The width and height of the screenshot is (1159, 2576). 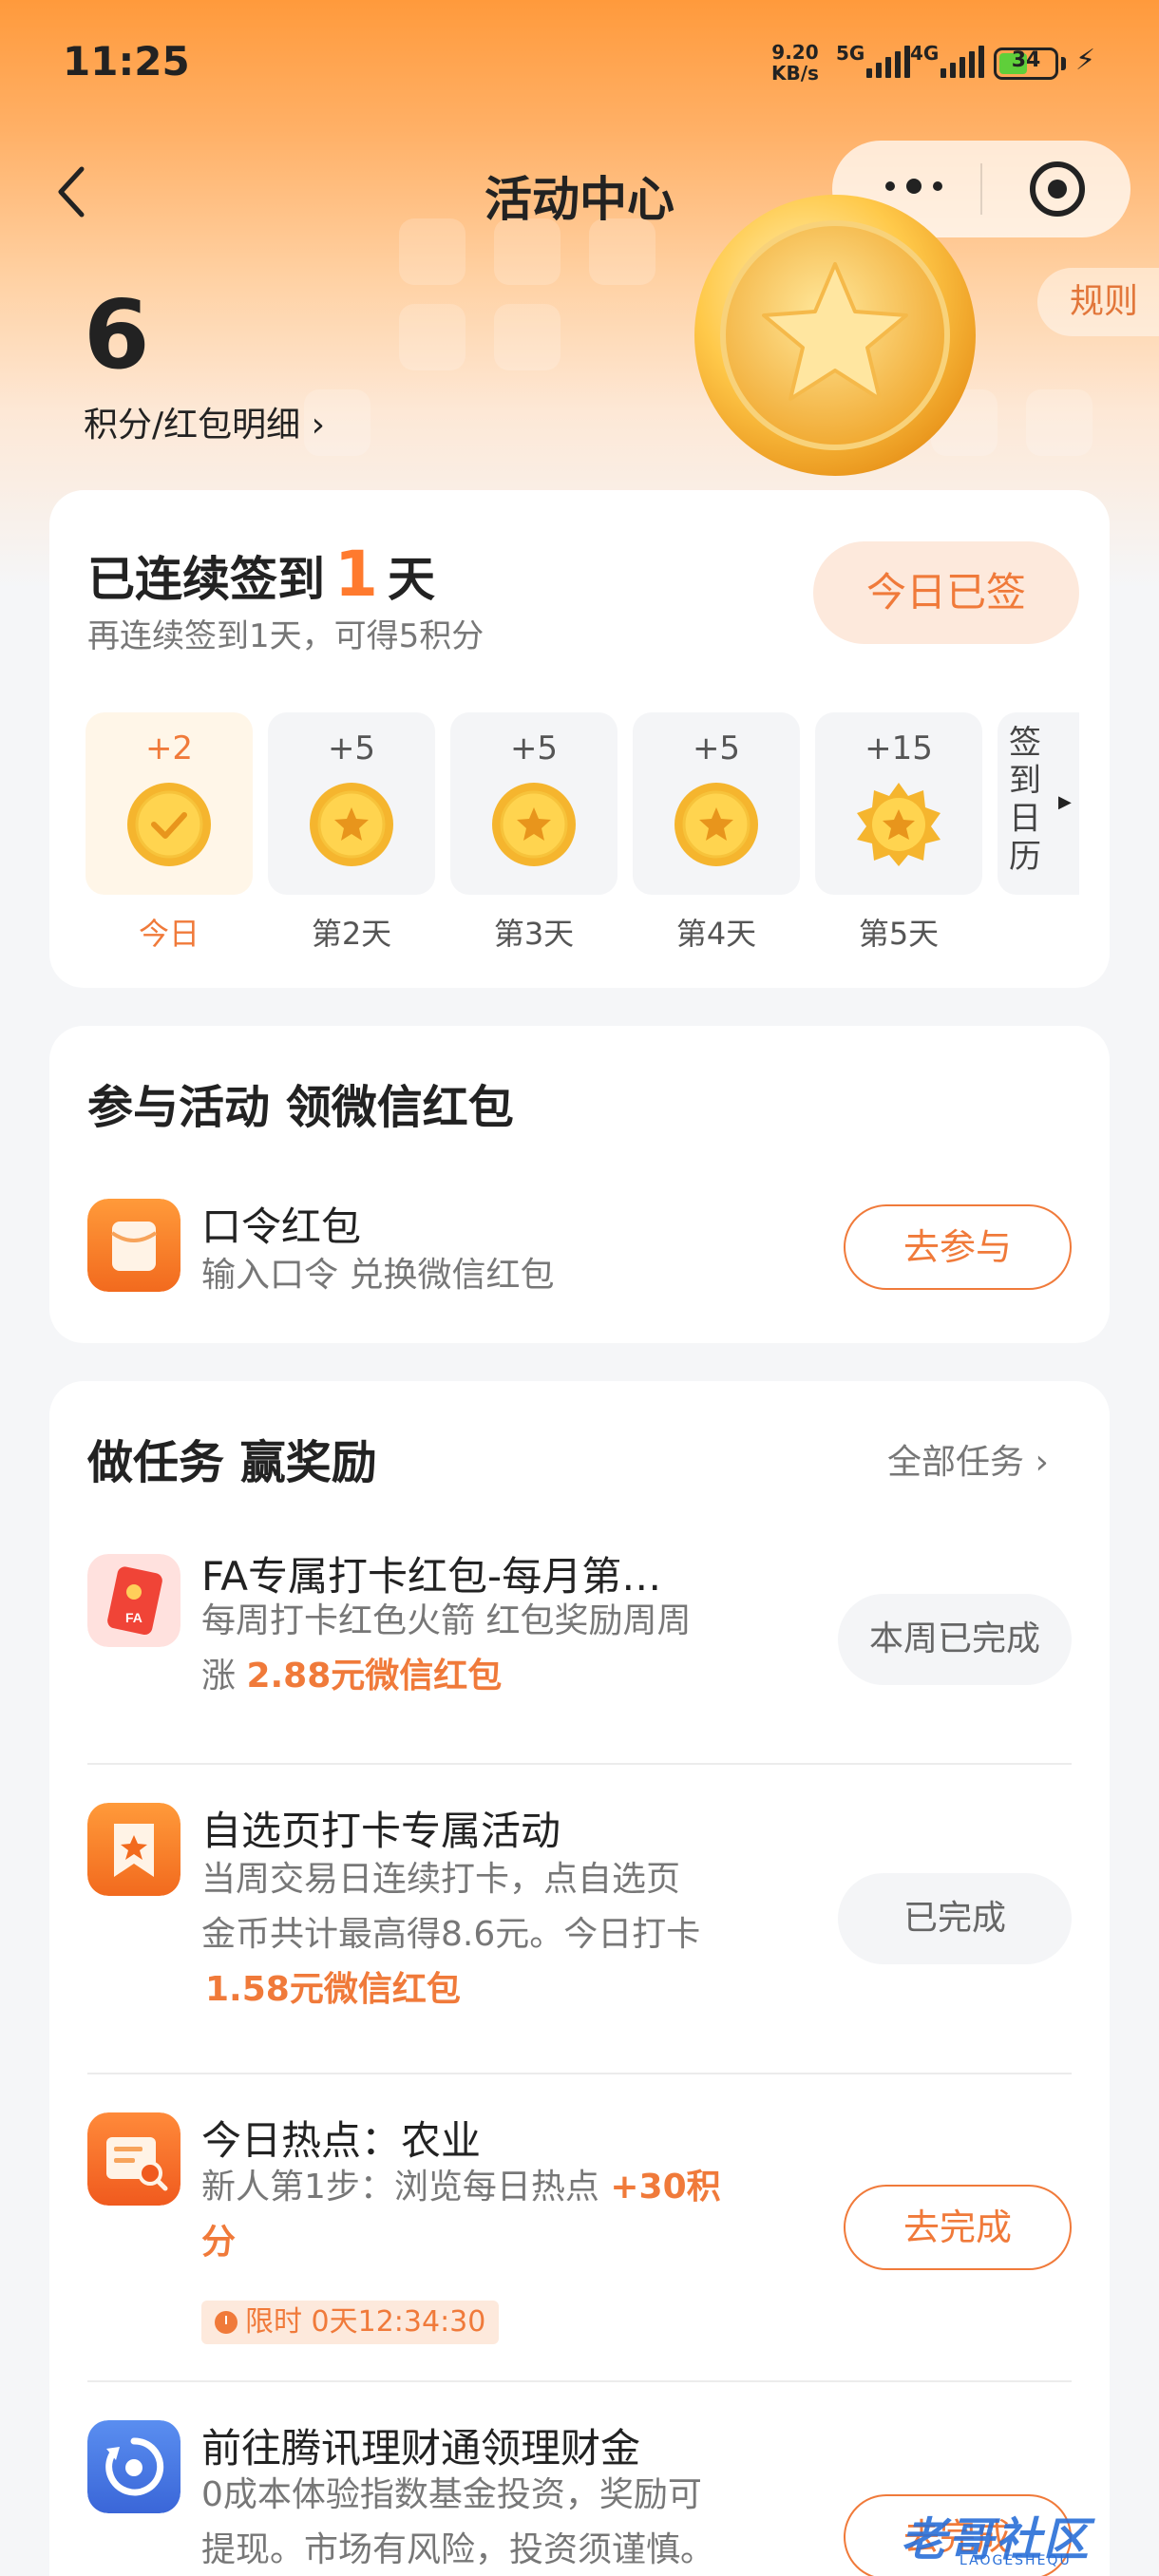 I want to click on hot-topic-search-icon, so click(x=133, y=2159).